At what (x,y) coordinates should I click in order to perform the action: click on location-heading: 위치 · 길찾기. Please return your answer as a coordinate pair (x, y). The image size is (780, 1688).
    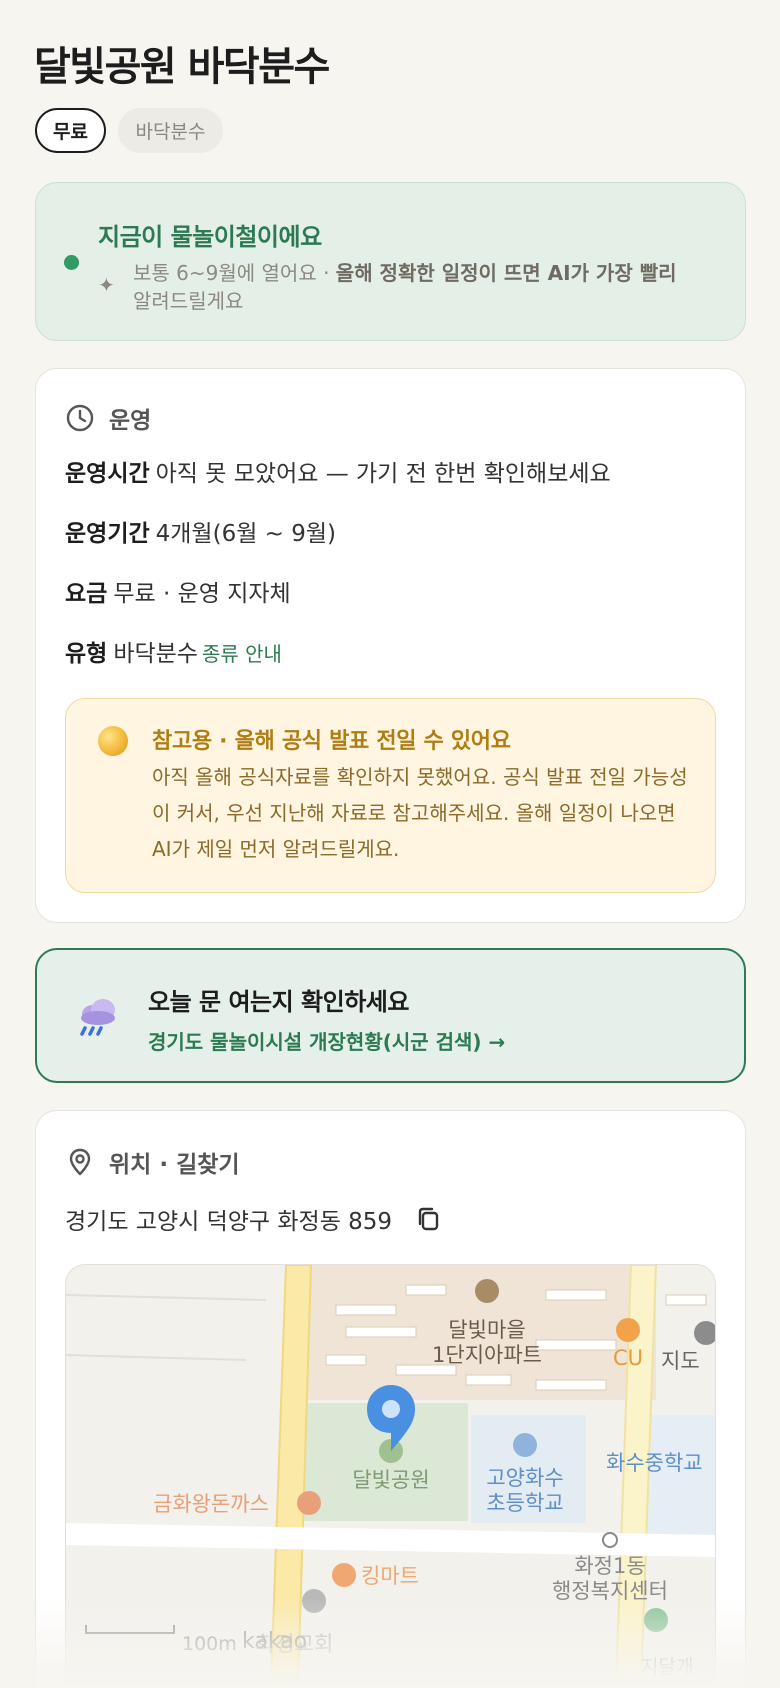
    Looking at the image, I should click on (152, 1162).